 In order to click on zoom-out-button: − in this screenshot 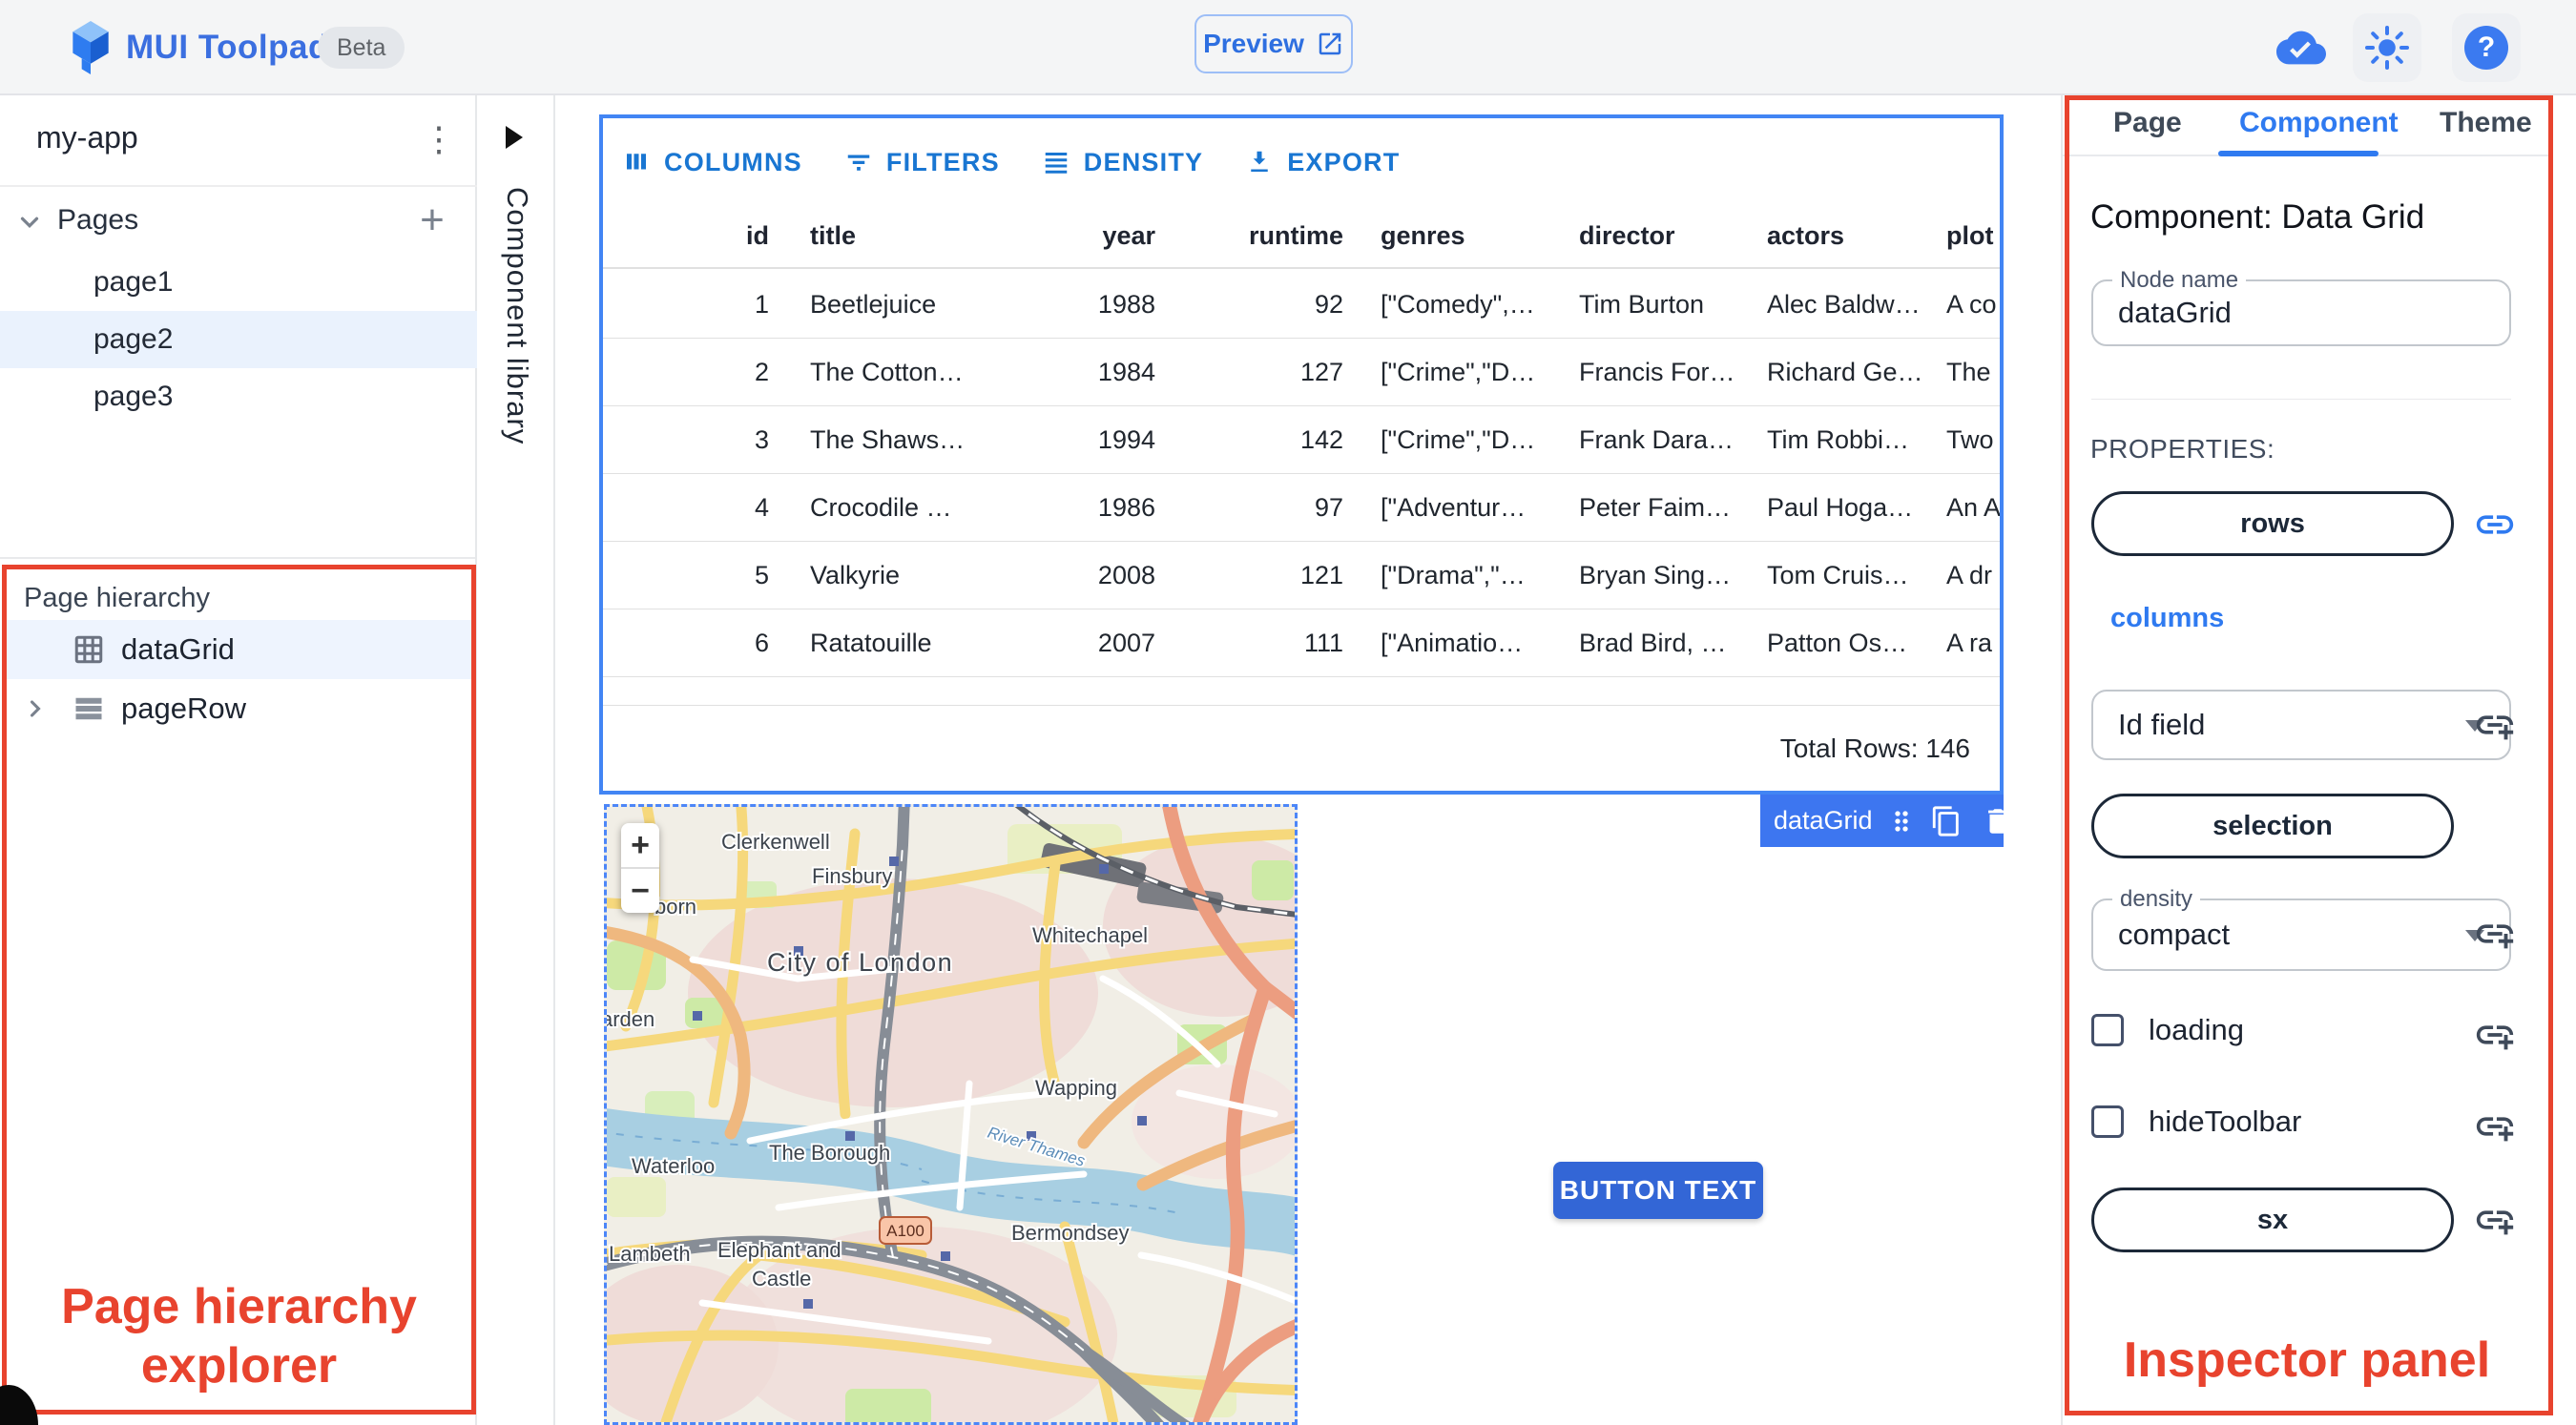, I will do `click(640, 891)`.